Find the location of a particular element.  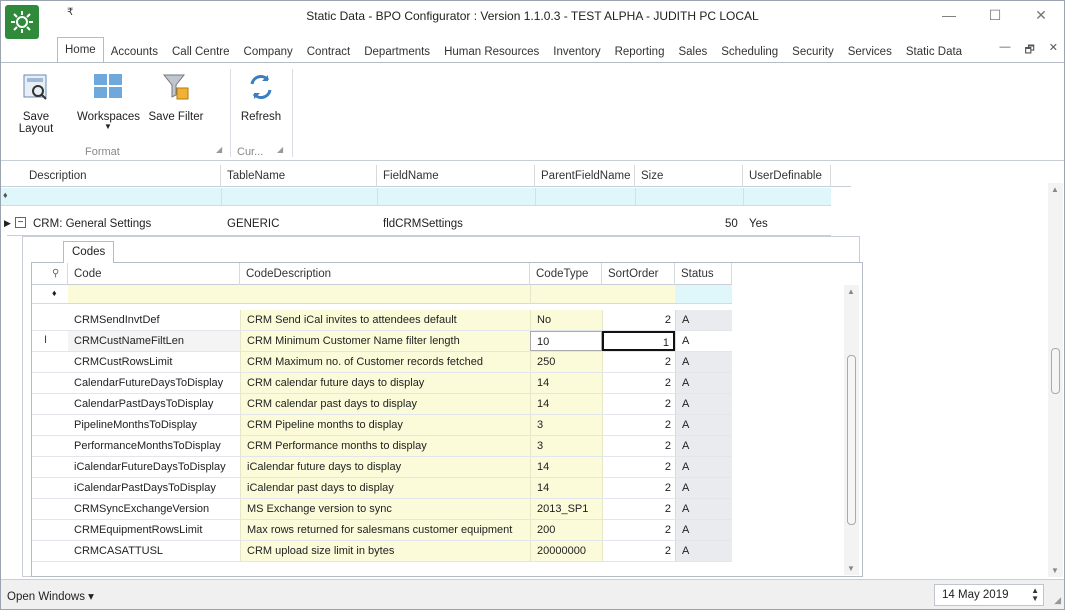

minimize-button: — is located at coordinates (949, 15).